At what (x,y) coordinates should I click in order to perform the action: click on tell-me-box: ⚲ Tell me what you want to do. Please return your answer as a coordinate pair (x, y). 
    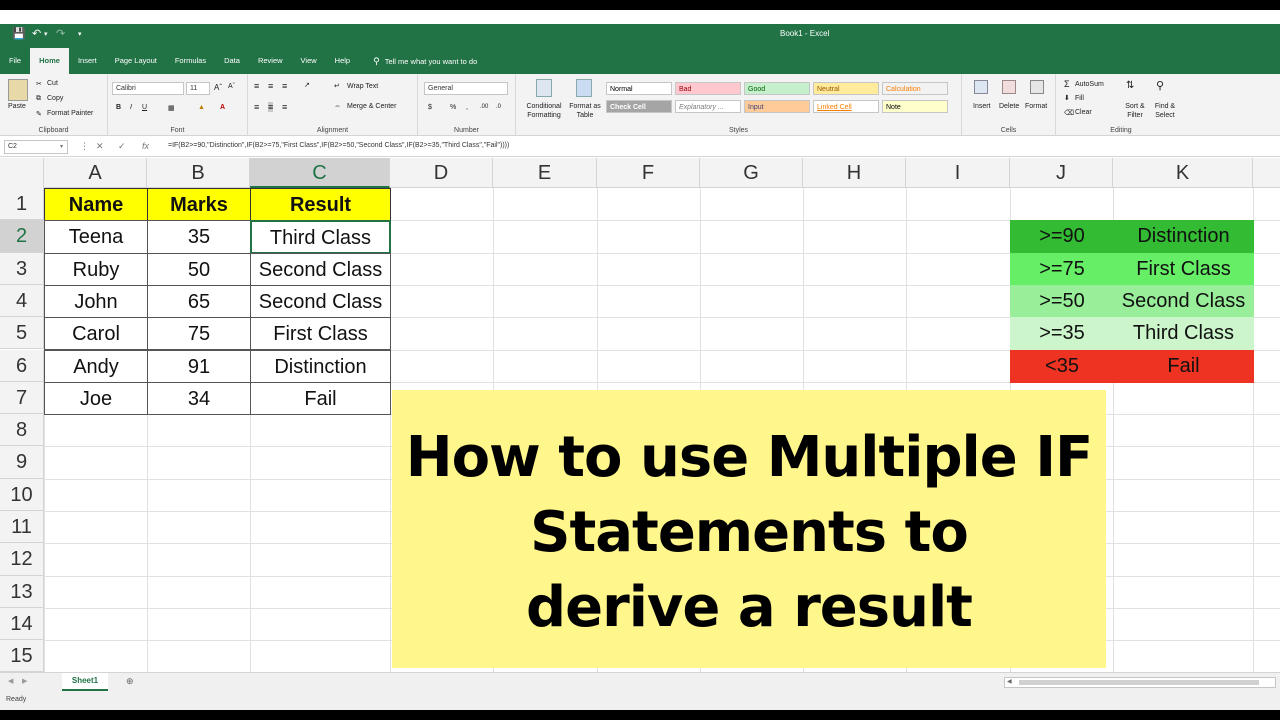
    Looking at the image, I should click on (418, 61).